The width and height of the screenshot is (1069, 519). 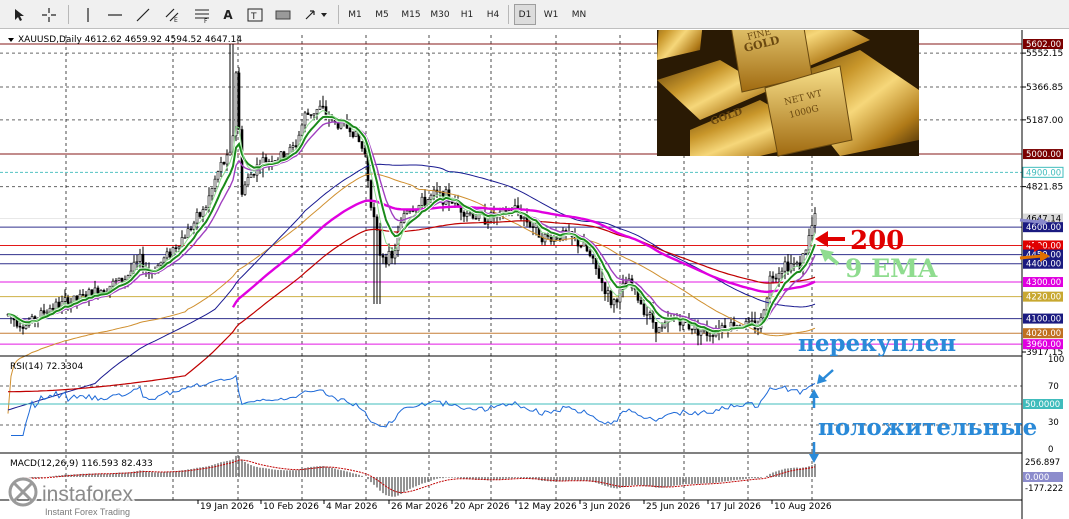 What do you see at coordinates (227, 507) in the screenshot?
I see `date-axis-label: 19 Jan 2026` at bounding box center [227, 507].